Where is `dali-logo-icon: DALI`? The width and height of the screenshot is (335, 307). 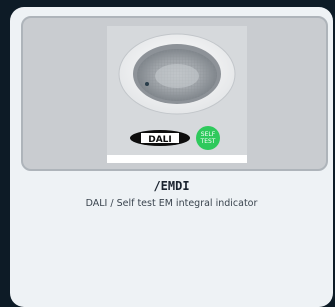
dali-logo-icon: DALI is located at coordinates (160, 138).